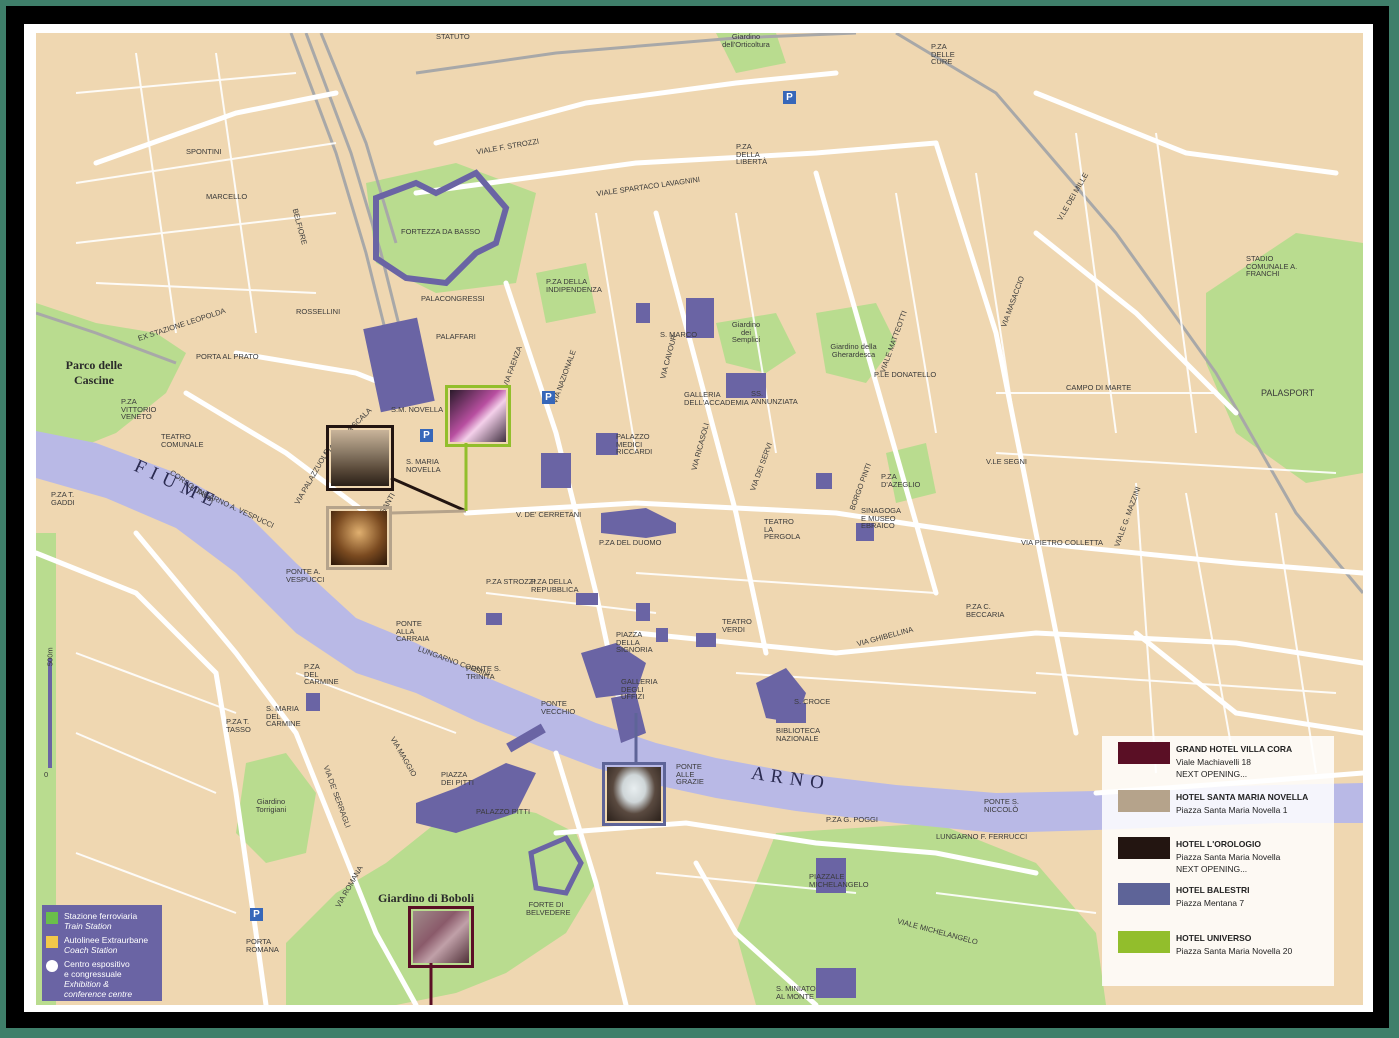 The height and width of the screenshot is (1038, 1399). What do you see at coordinates (1062, 542) in the screenshot?
I see `label-via-colletta: VIA PIETRO COLLETTA` at bounding box center [1062, 542].